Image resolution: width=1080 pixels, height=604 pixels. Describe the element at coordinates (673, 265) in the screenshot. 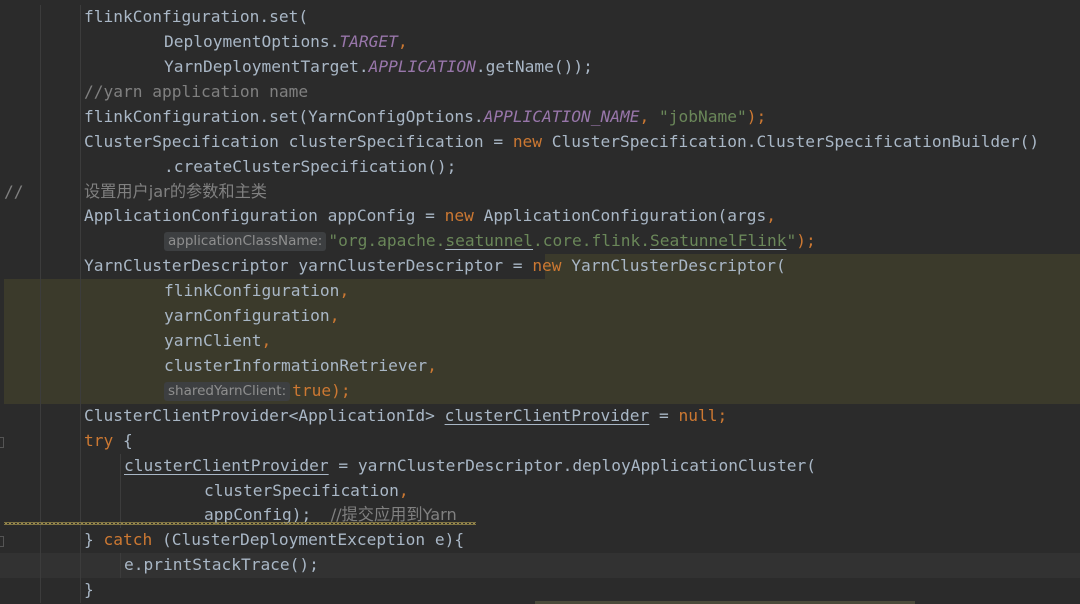

I see `code-token: YarnClusterDescriptor(` at that location.